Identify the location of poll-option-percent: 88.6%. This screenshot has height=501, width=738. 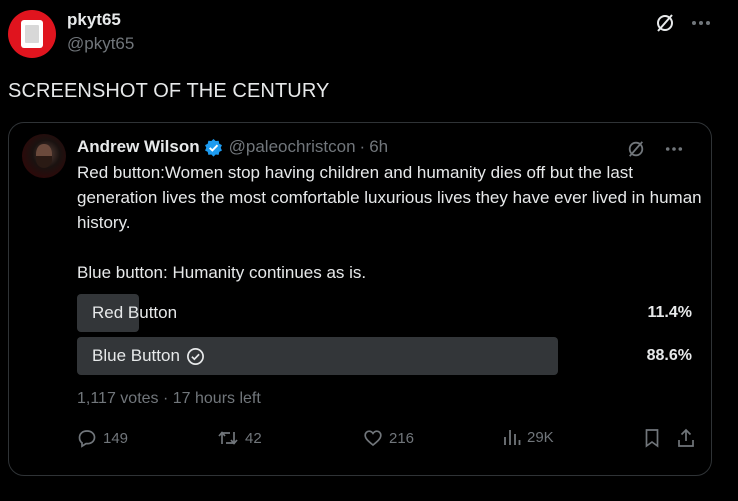
(669, 355).